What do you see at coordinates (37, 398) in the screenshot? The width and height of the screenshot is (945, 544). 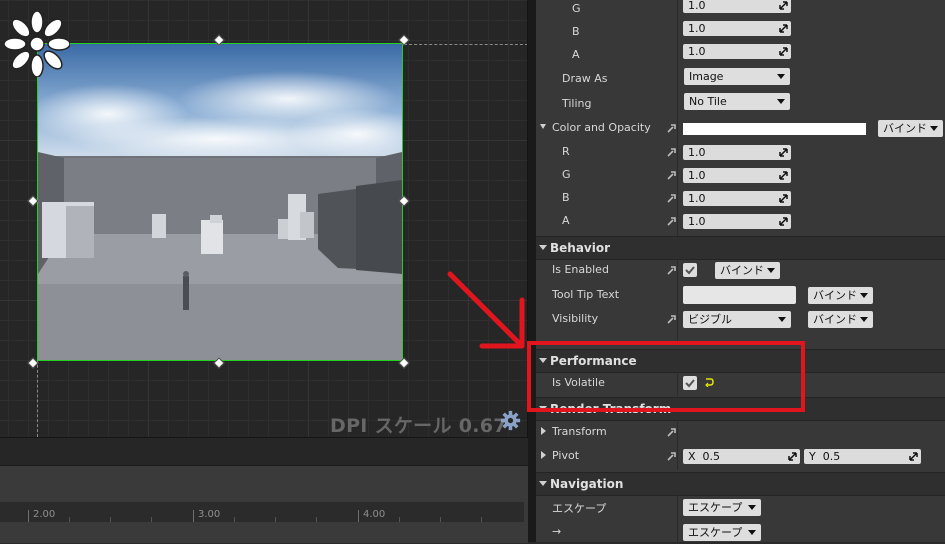 I see `guide-line-vertical` at bounding box center [37, 398].